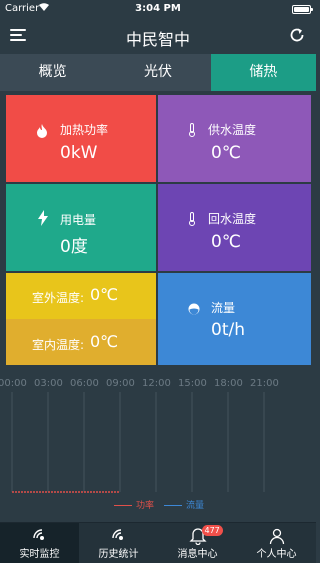  What do you see at coordinates (226, 153) in the screenshot?
I see `supply-temp-value: 0℃` at bounding box center [226, 153].